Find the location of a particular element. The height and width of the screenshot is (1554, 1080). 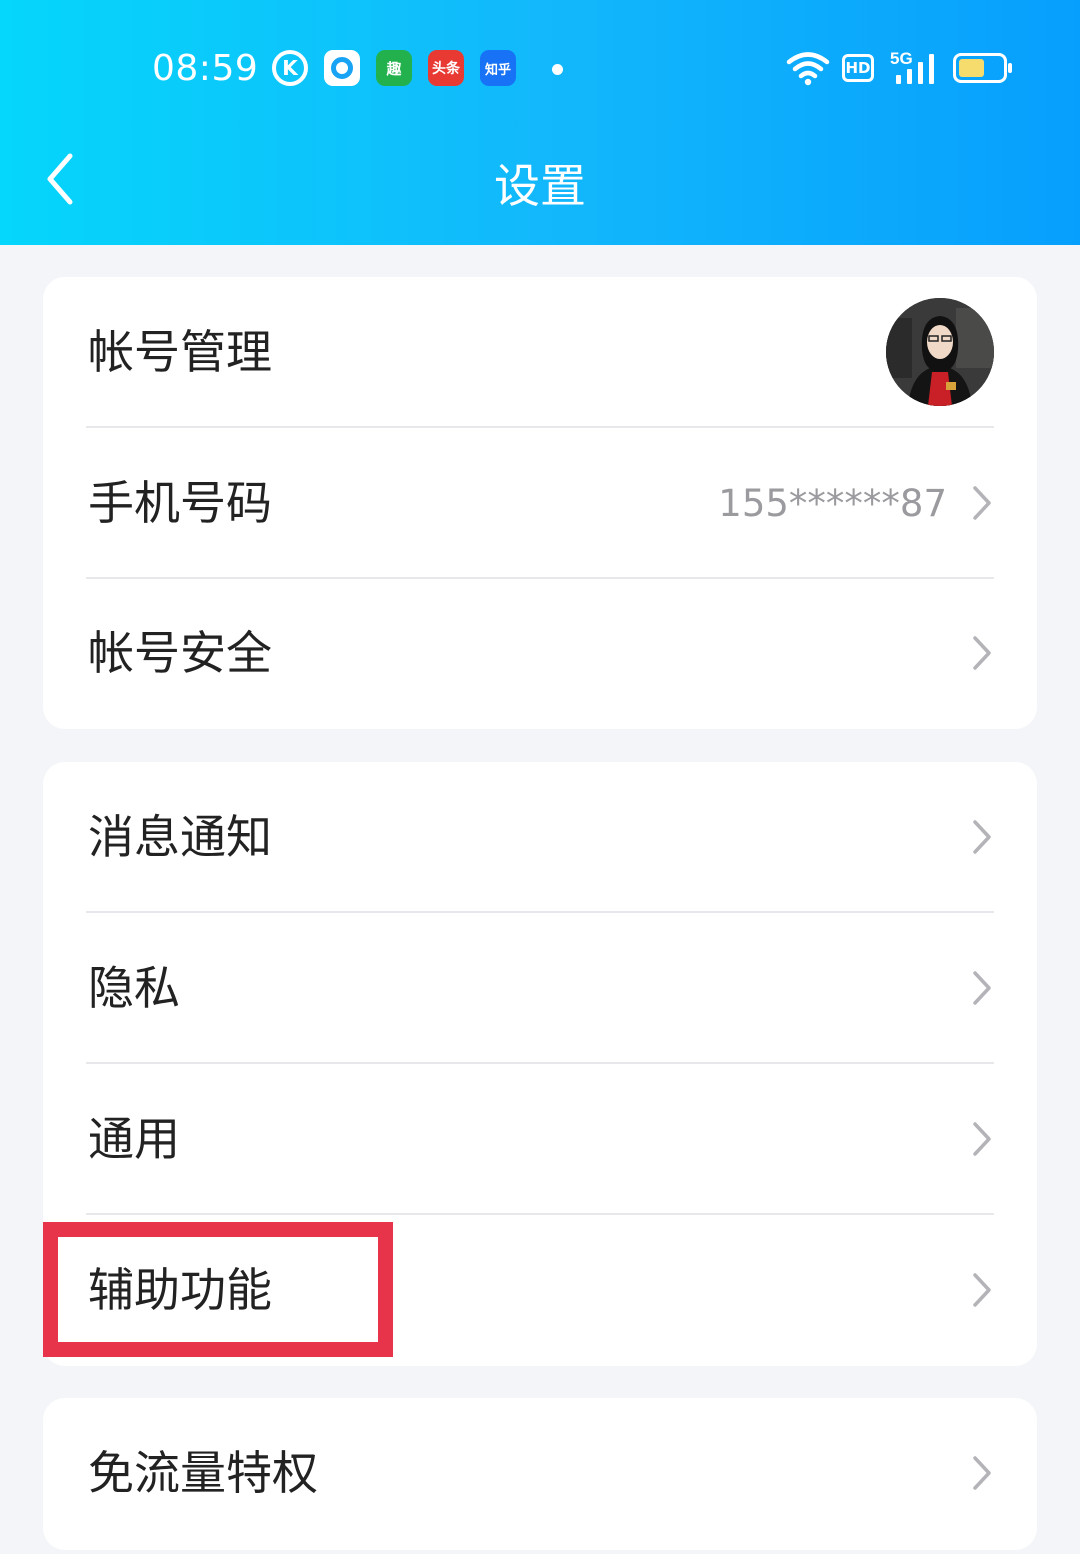

phone-number-value: 155******87 is located at coordinates (832, 503).